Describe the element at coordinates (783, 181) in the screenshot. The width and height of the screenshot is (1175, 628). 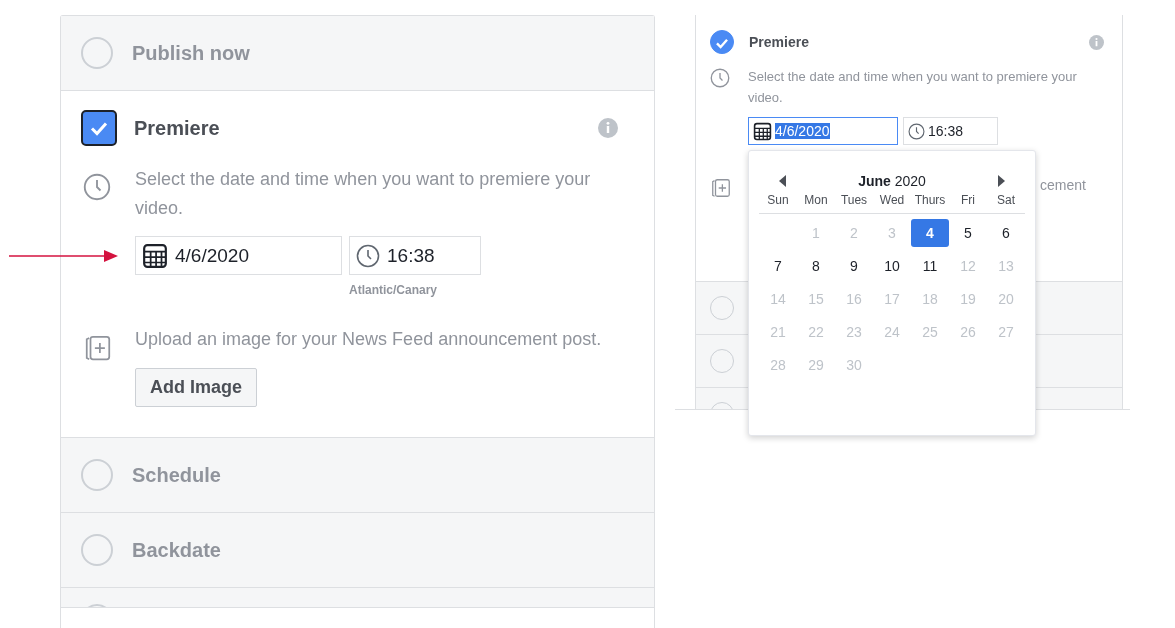
I see `previous-month-icon` at that location.